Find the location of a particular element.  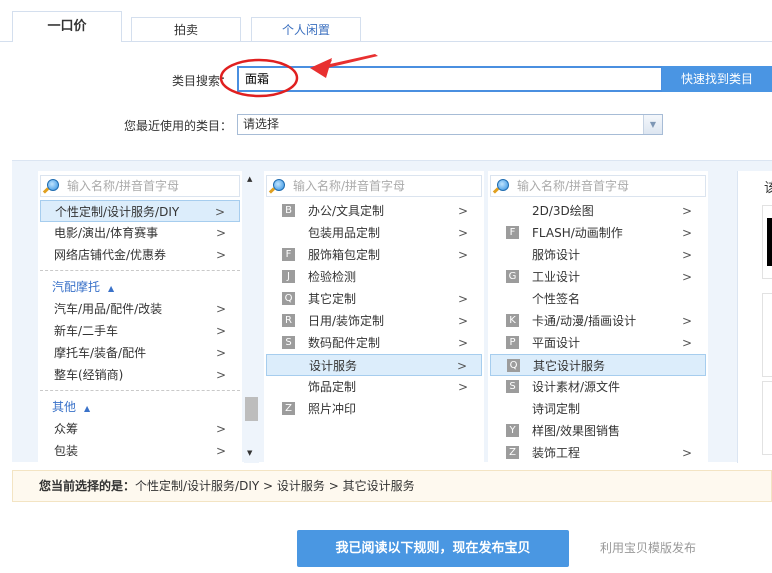

category-item: 服饰设计 > is located at coordinates (598, 255).